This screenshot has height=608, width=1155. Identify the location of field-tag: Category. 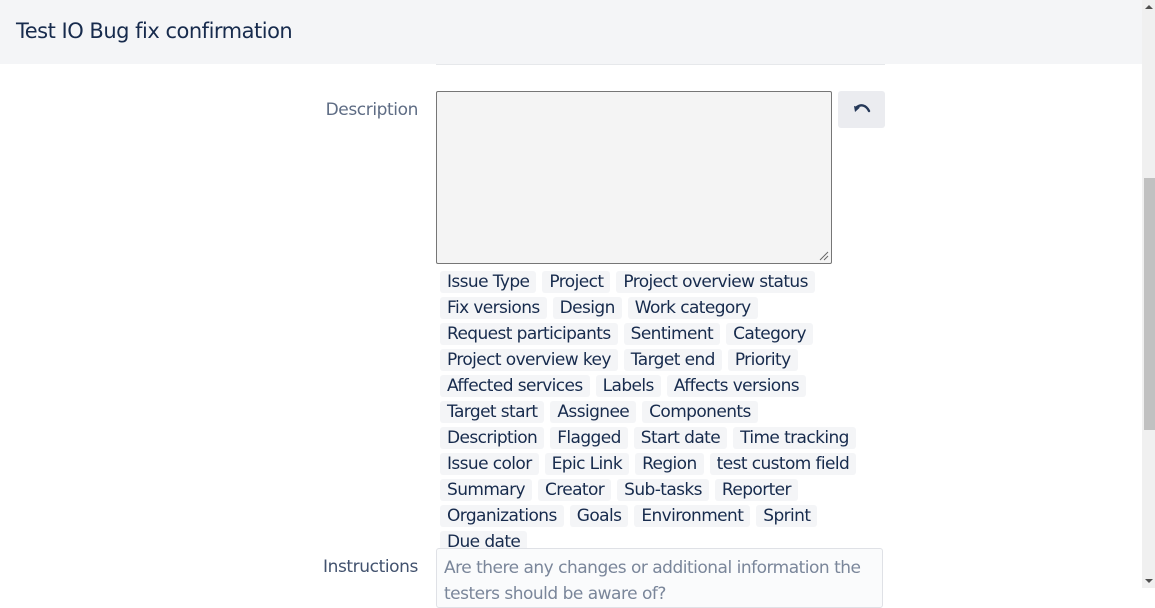
(769, 334).